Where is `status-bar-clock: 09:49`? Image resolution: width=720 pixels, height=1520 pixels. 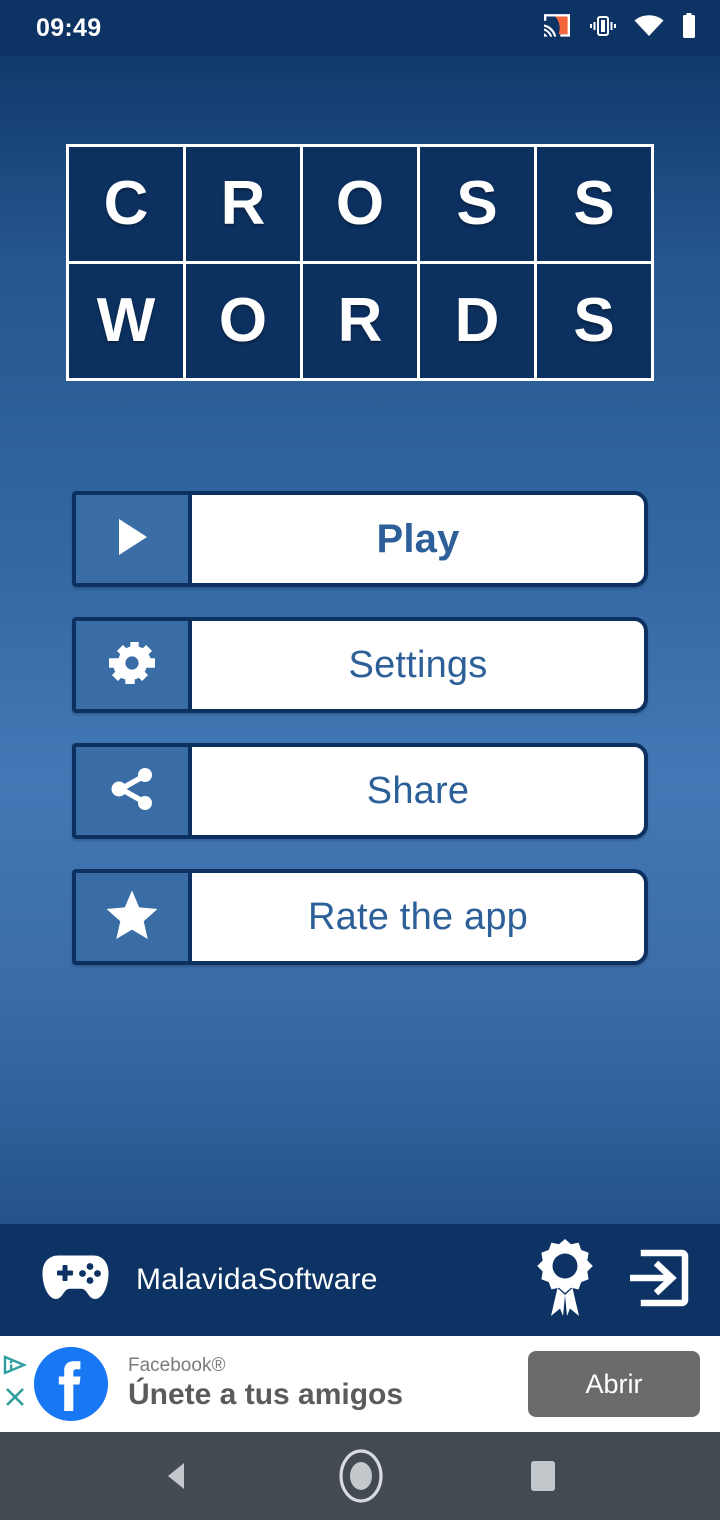
status-bar-clock: 09:49 is located at coordinates (69, 27).